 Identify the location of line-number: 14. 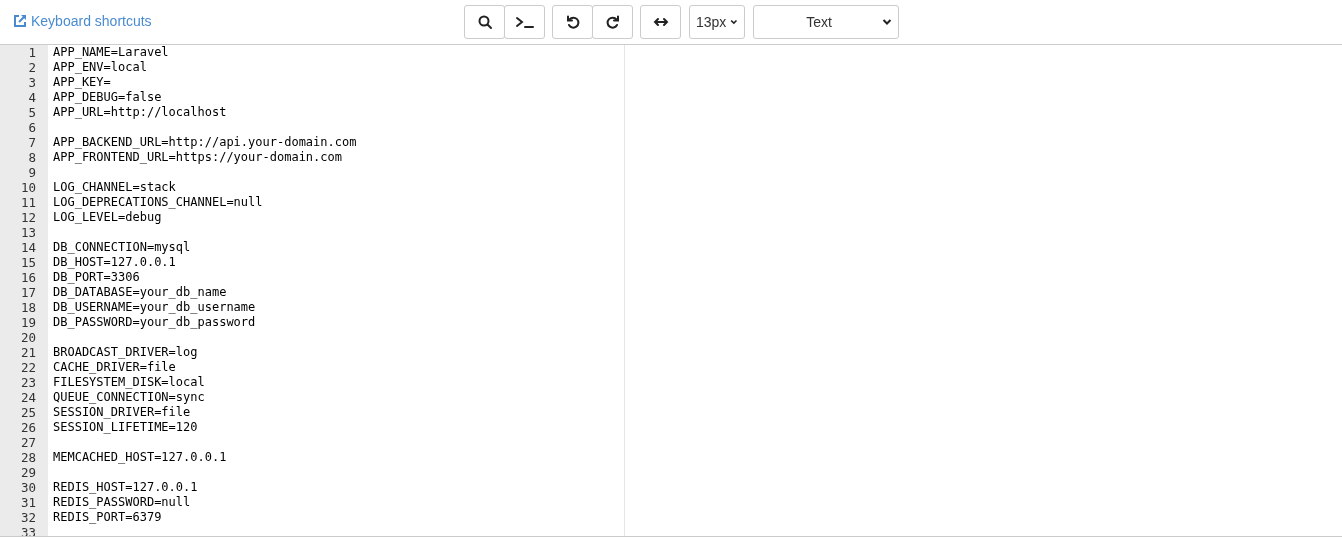
(28, 247).